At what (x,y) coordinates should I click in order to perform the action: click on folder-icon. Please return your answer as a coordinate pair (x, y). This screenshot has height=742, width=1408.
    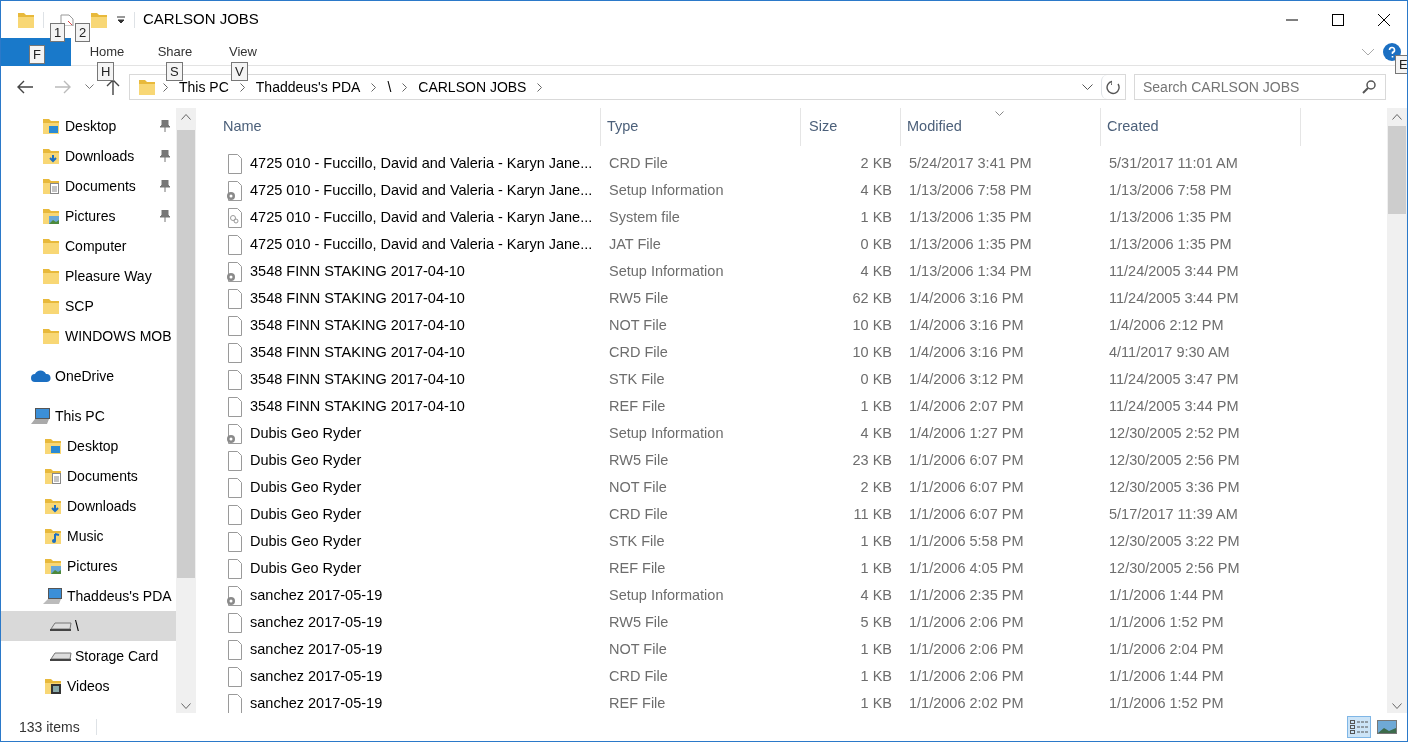
    Looking at the image, I should click on (51, 336).